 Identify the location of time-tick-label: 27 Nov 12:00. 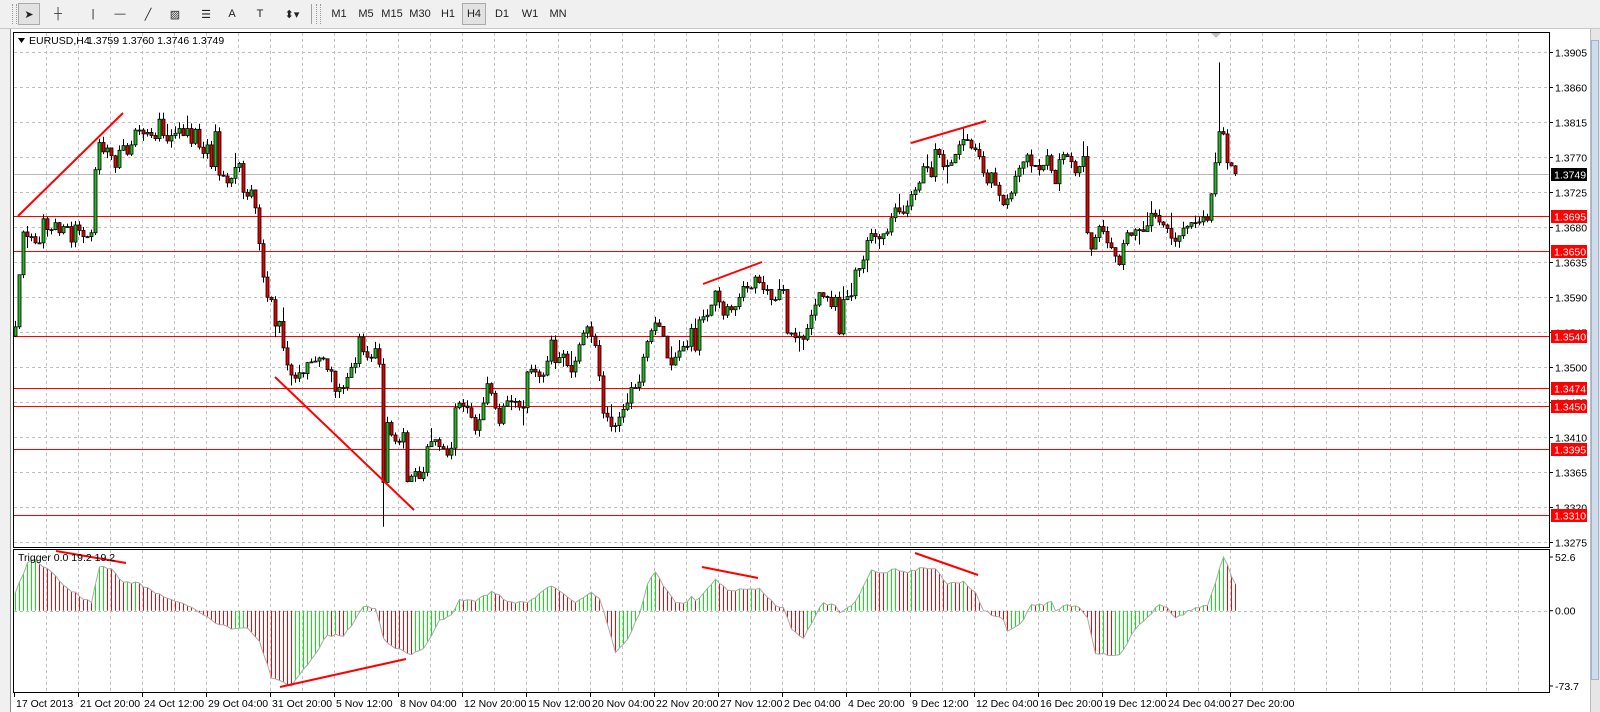
(751, 704).